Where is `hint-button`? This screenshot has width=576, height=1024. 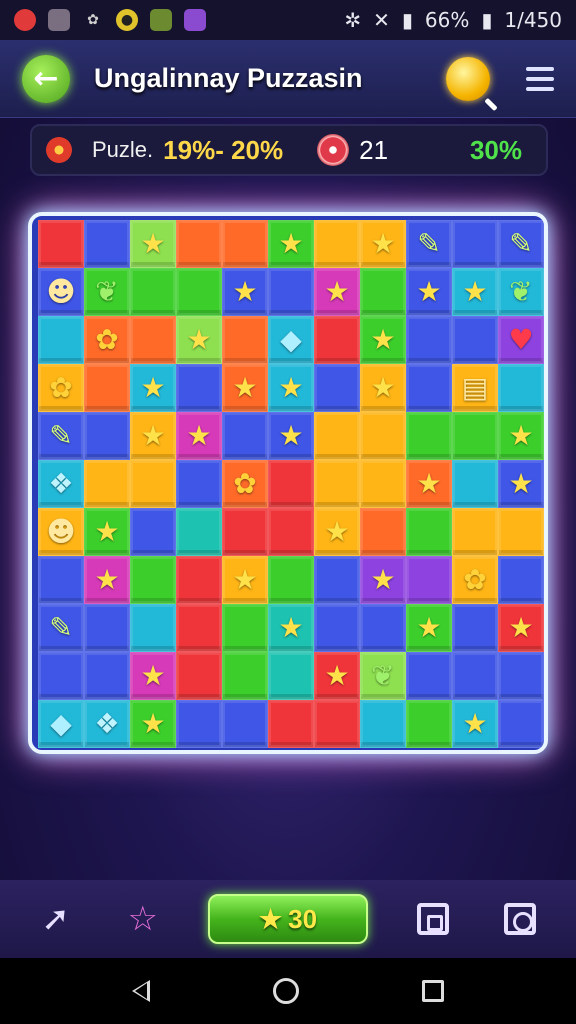
hint-button is located at coordinates (468, 78).